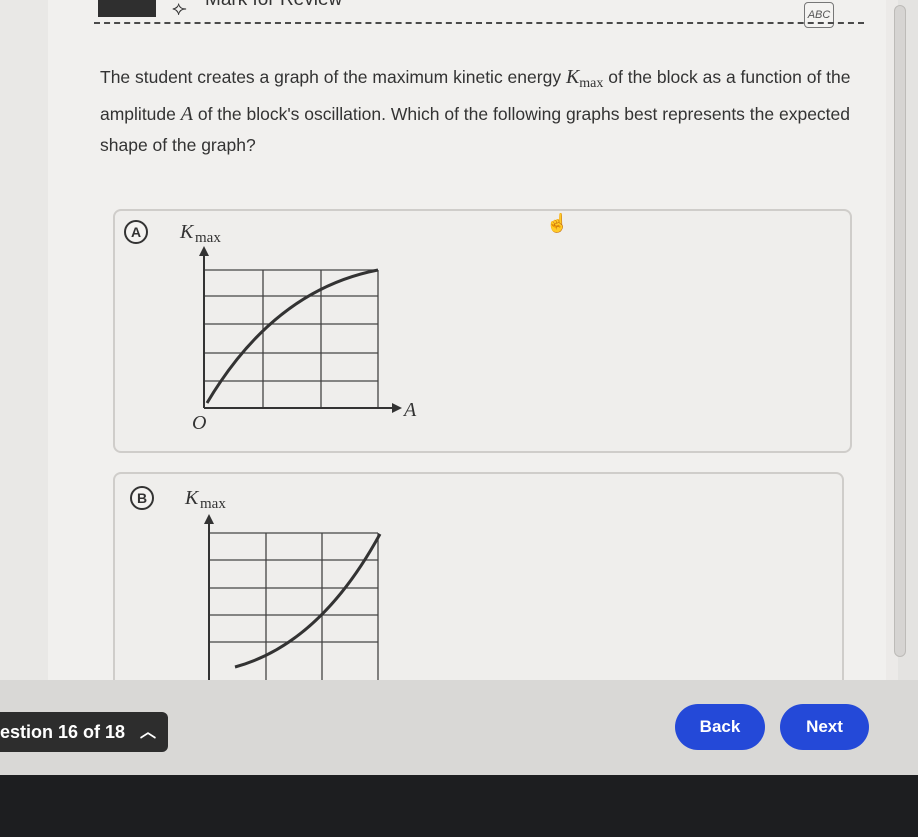 Image resolution: width=918 pixels, height=837 pixels. Describe the element at coordinates (209, 519) in the screenshot. I see `graph-b-y-arrow` at that location.